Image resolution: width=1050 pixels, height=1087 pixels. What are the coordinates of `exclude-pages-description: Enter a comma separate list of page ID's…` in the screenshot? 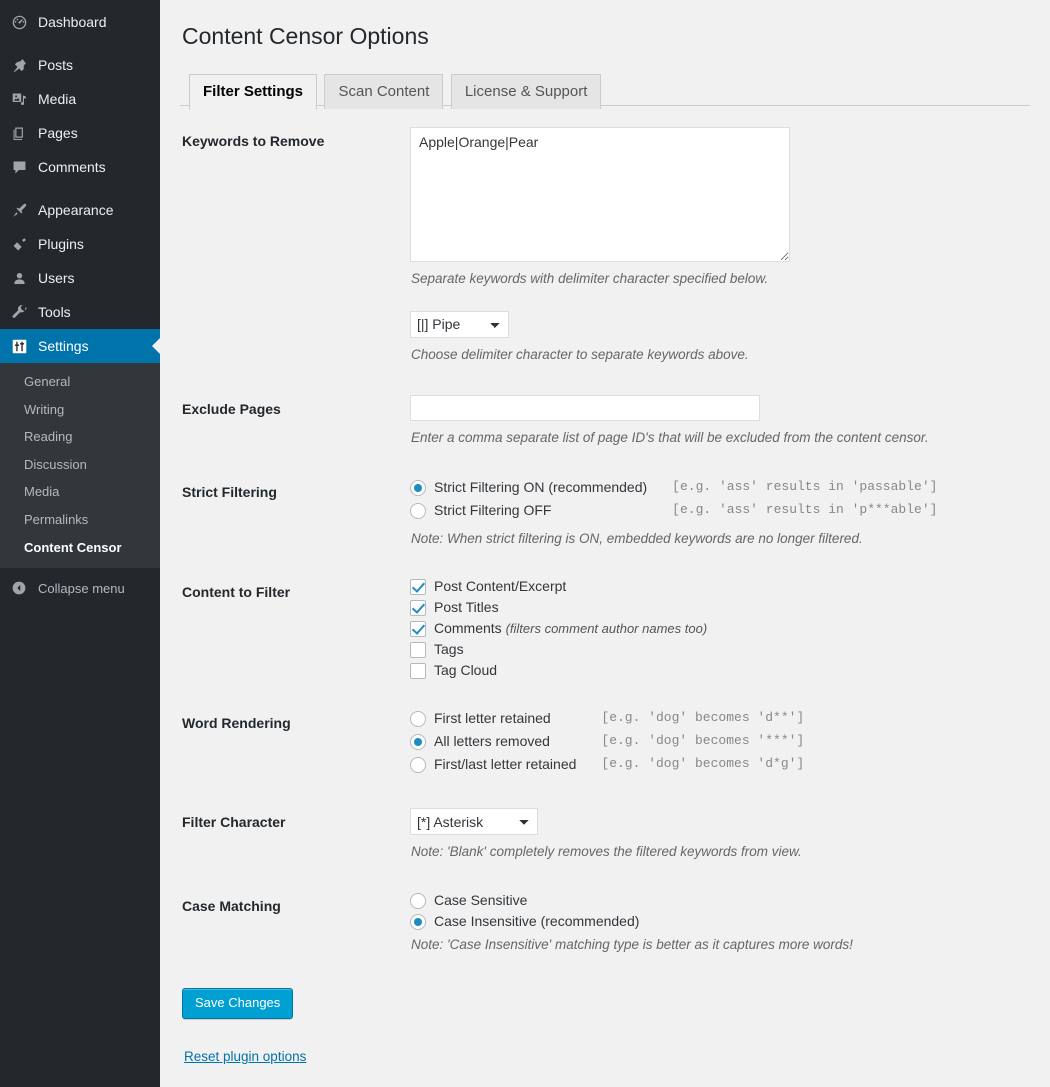 It's located at (670, 437).